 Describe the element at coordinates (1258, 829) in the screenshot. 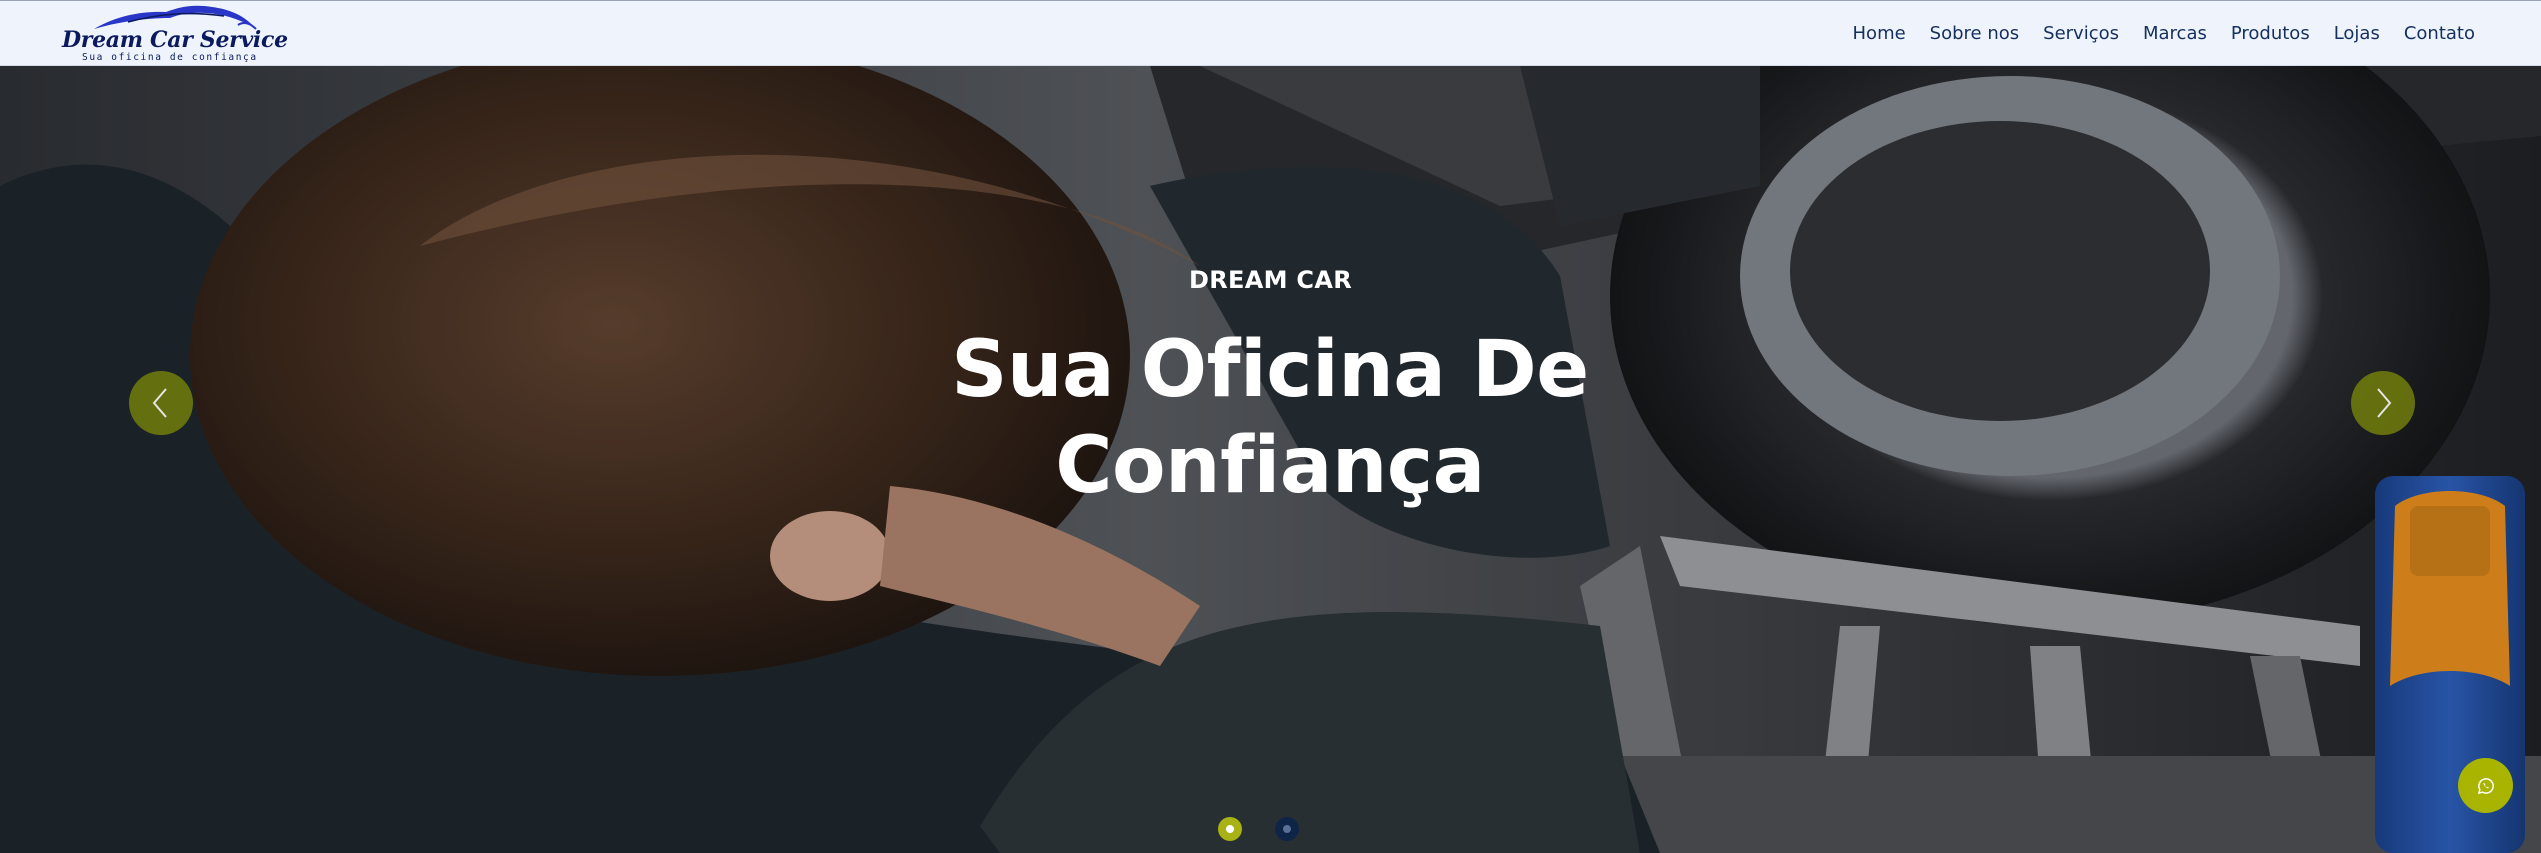

I see `carousel-indicators` at that location.